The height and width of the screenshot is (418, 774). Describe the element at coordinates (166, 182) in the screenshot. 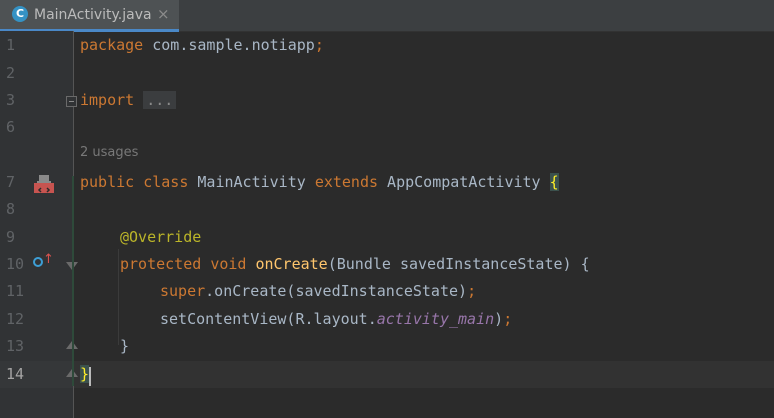

I see `keyword: class` at that location.